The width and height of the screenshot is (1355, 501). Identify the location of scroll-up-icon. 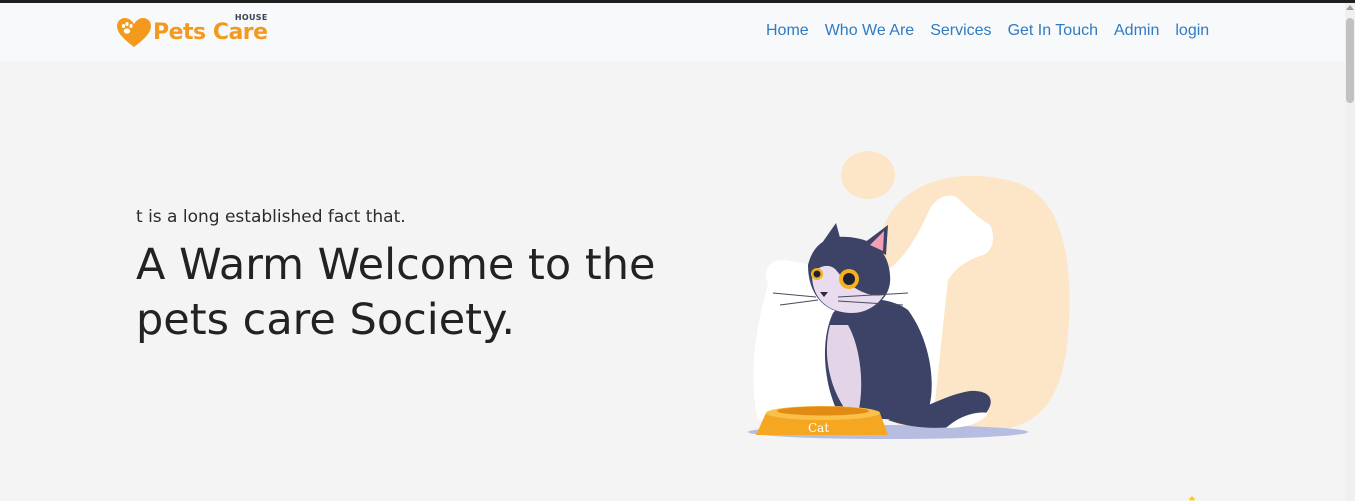
(1350, 7).